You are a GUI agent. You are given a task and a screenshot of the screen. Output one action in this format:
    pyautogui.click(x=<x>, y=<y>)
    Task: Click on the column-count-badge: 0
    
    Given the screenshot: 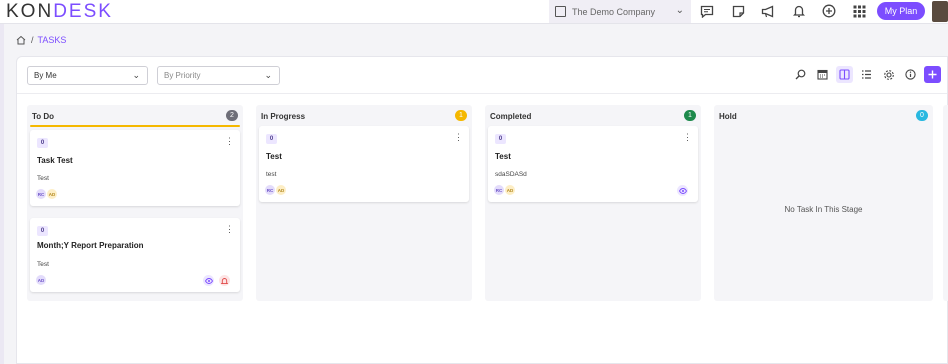 What is the action you would take?
    pyautogui.click(x=922, y=115)
    